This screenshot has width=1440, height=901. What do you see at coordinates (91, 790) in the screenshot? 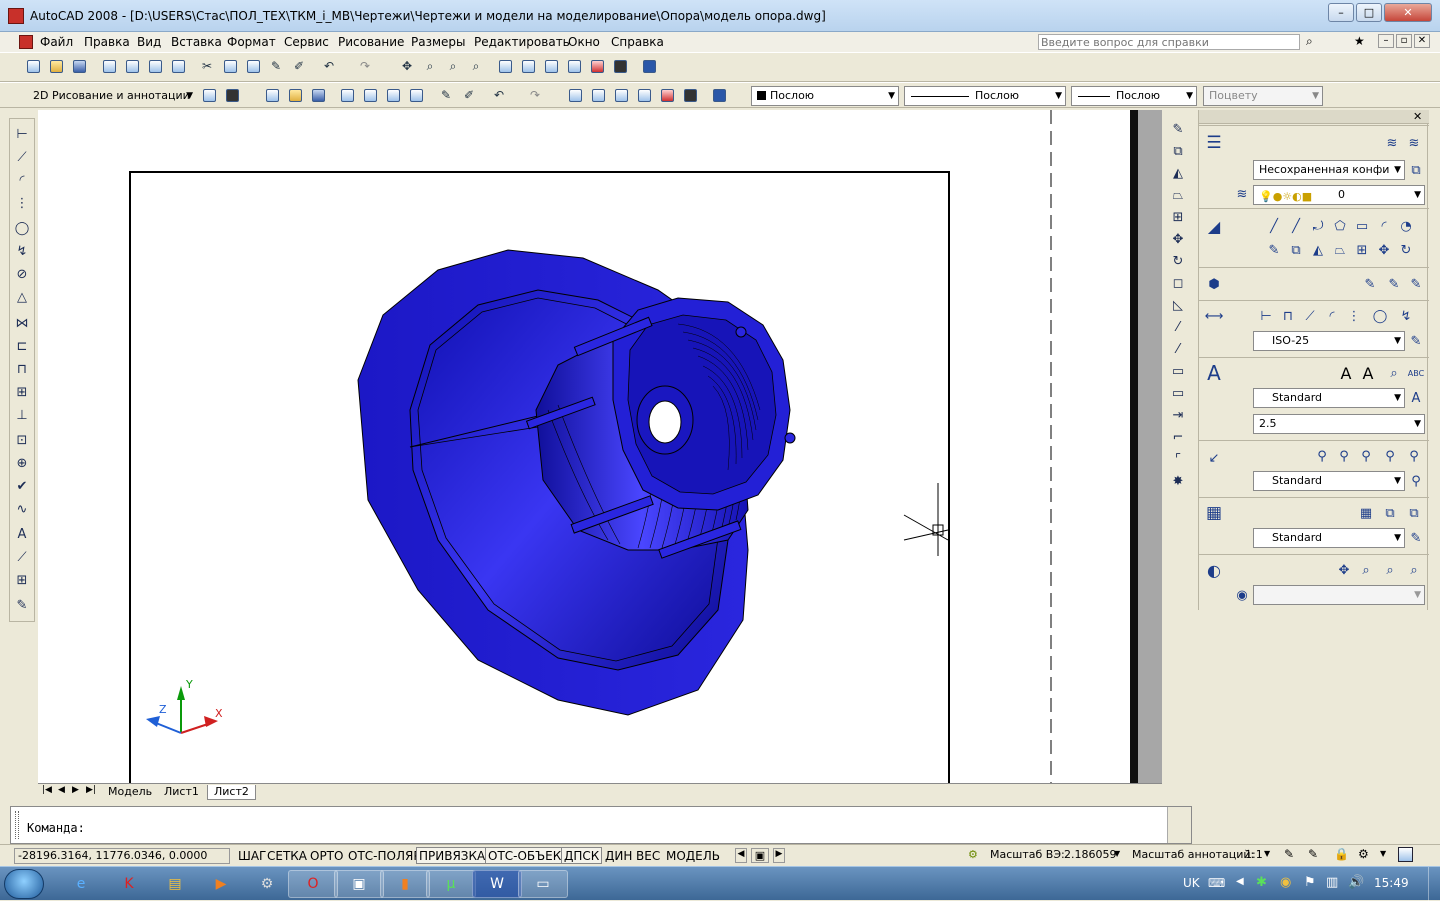
I see `tab-last-icon: ▶|` at bounding box center [91, 790].